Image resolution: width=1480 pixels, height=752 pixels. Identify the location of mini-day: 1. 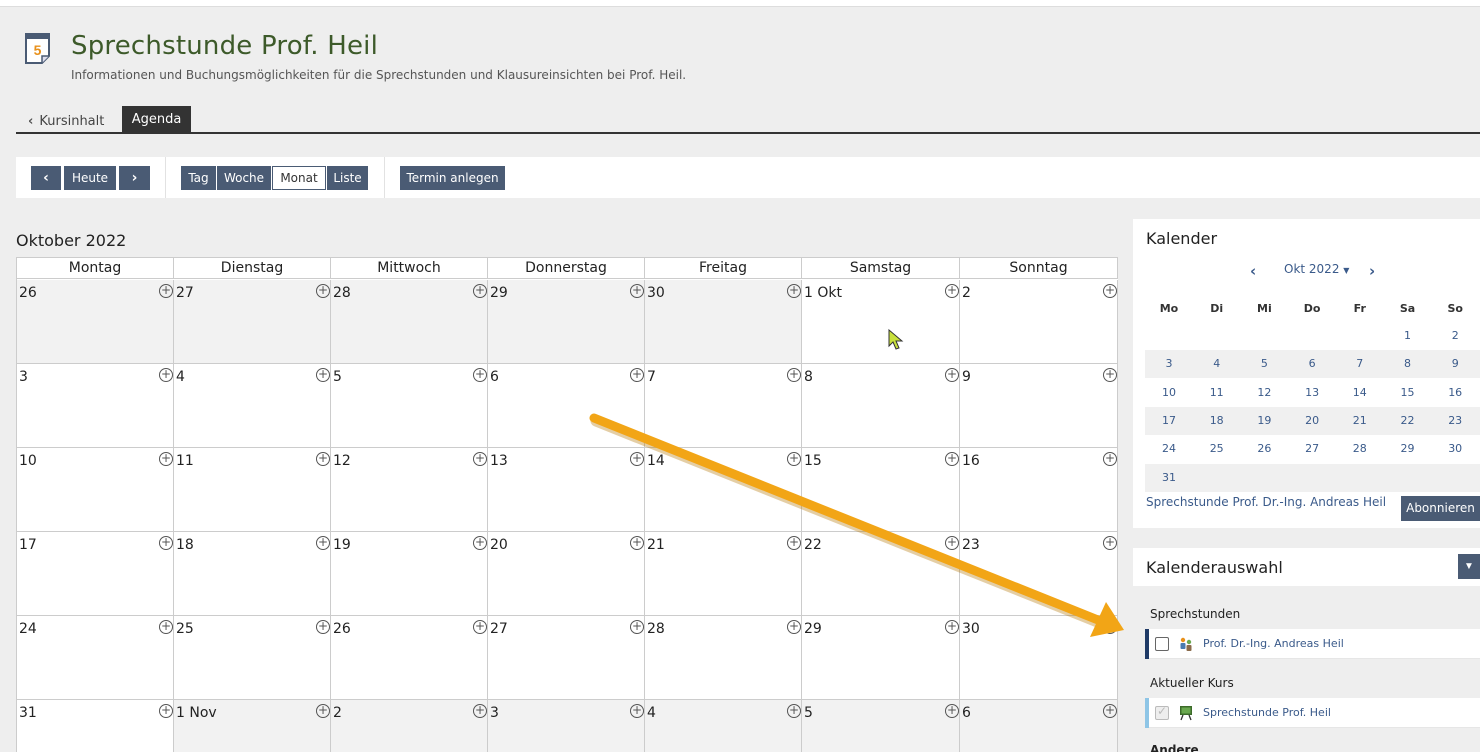
(1408, 335).